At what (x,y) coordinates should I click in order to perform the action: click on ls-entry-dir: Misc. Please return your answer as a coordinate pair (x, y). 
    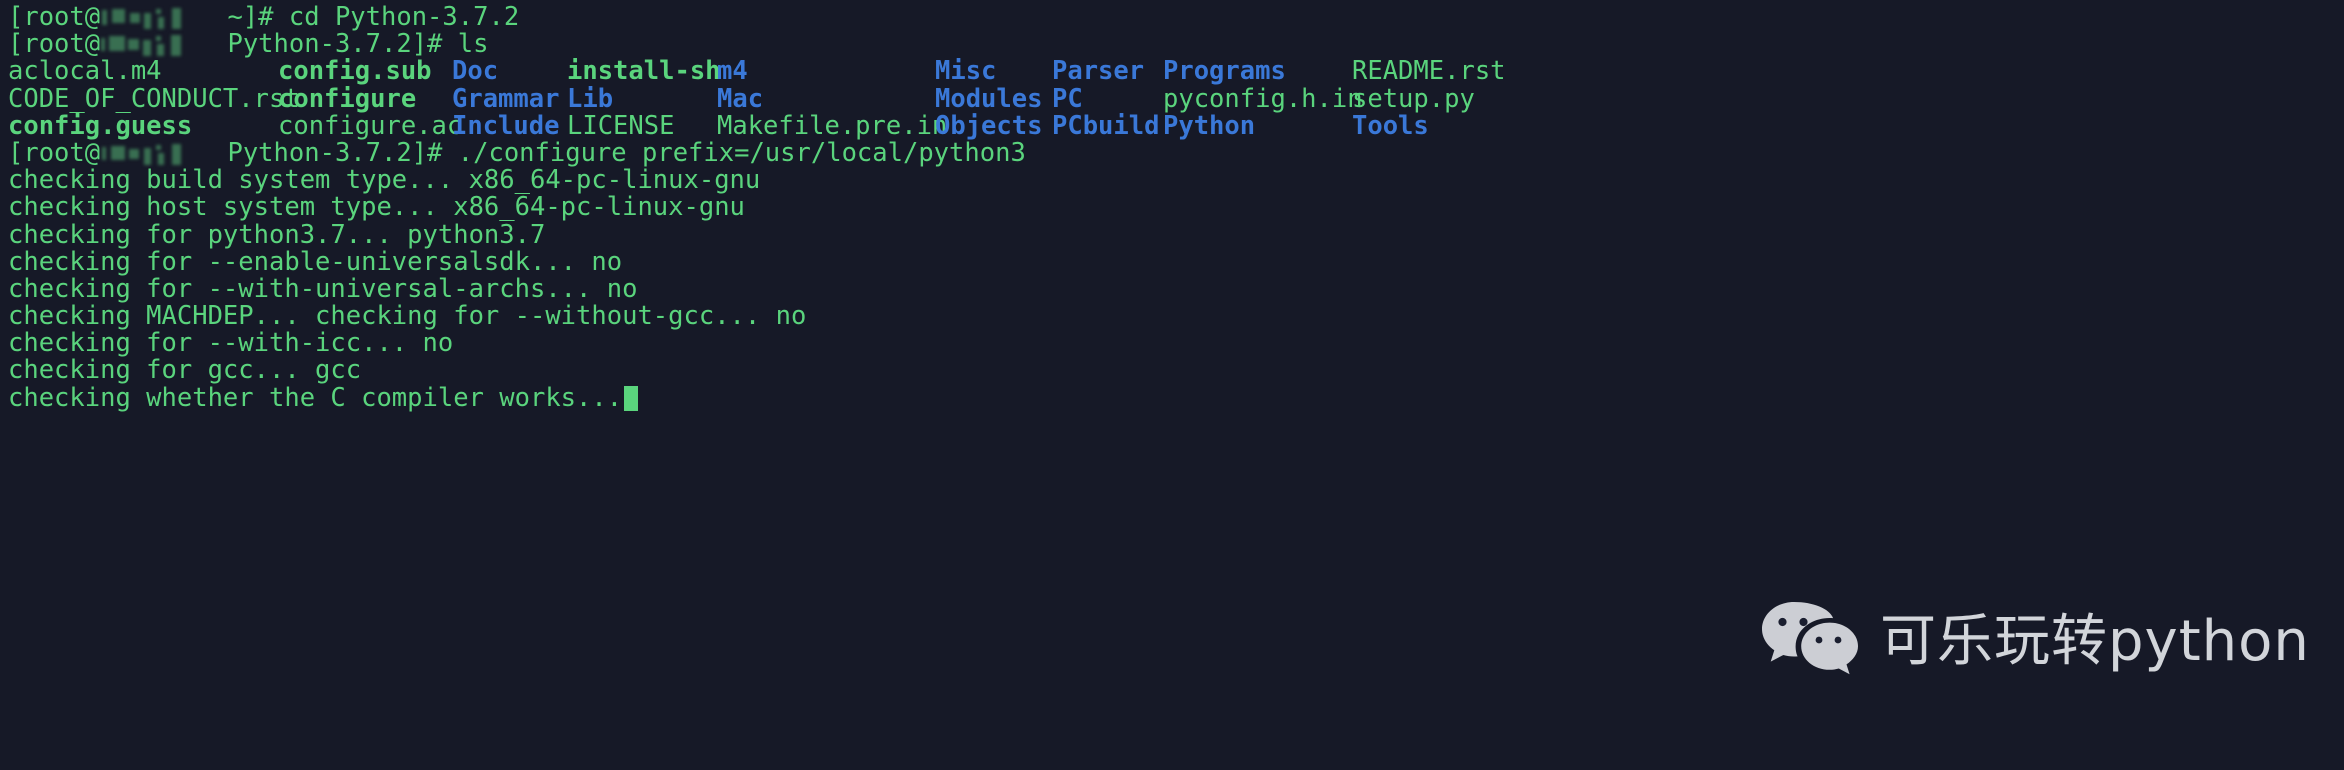
    Looking at the image, I should click on (966, 71).